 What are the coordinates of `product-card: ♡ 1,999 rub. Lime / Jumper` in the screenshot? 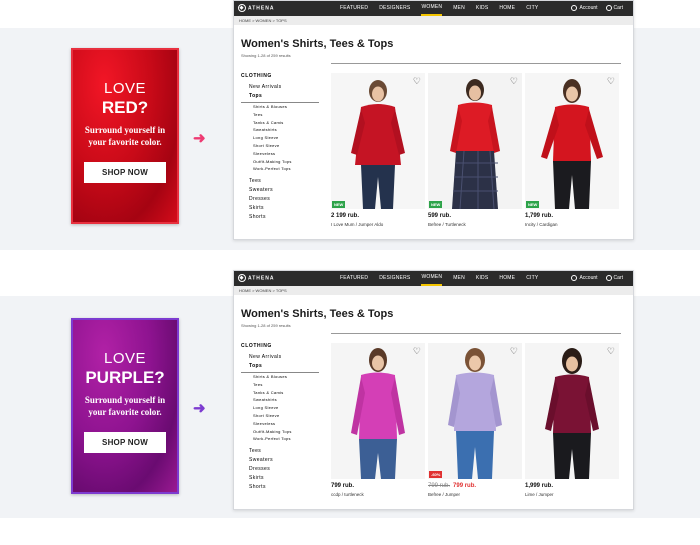 It's located at (572, 420).